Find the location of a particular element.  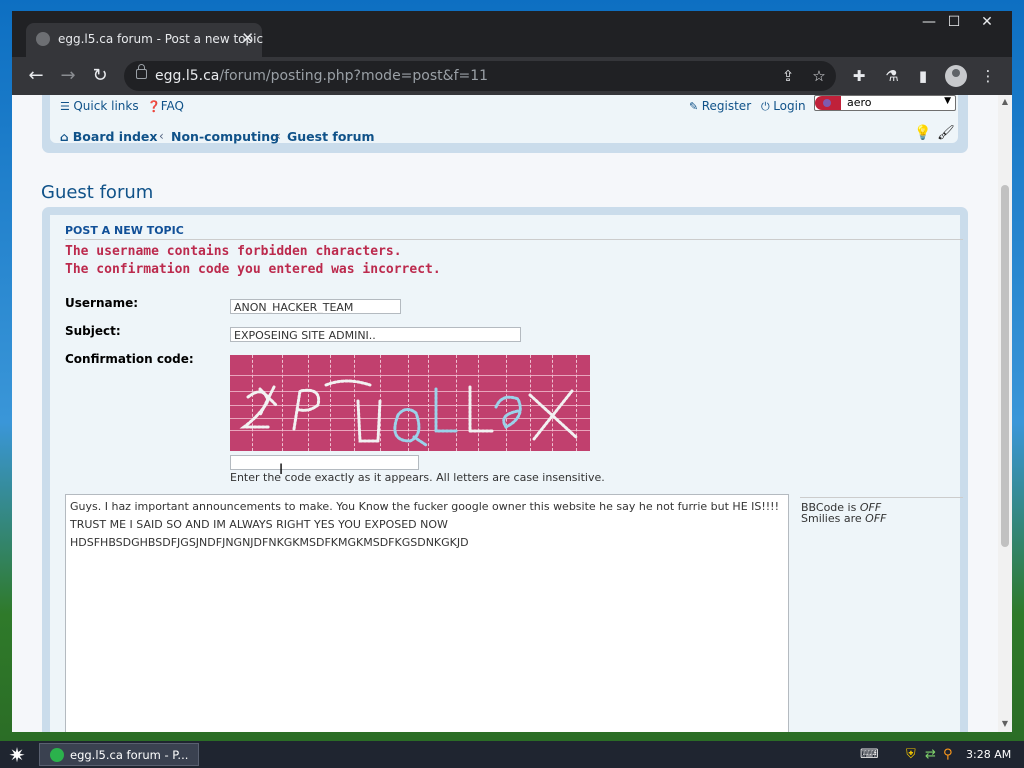

extensions-icon: ✚ is located at coordinates (859, 76).